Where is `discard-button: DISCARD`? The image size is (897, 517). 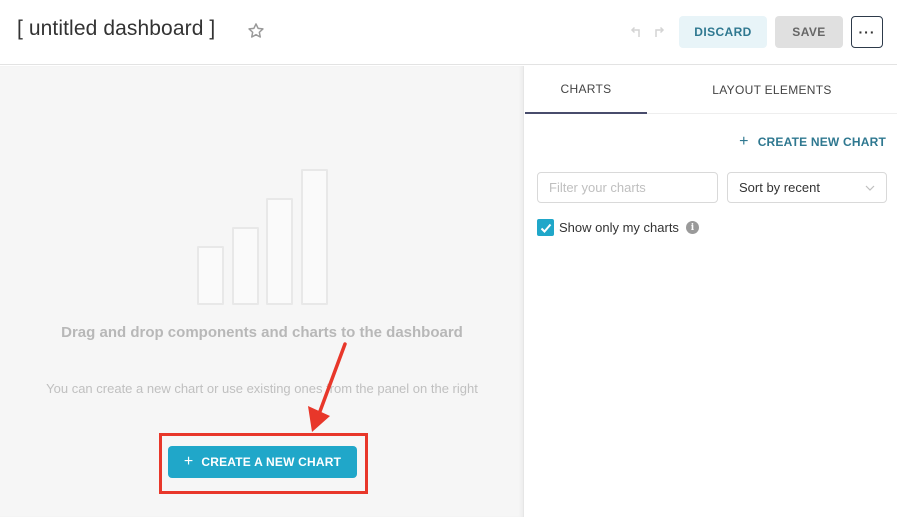
discard-button: DISCARD is located at coordinates (723, 32).